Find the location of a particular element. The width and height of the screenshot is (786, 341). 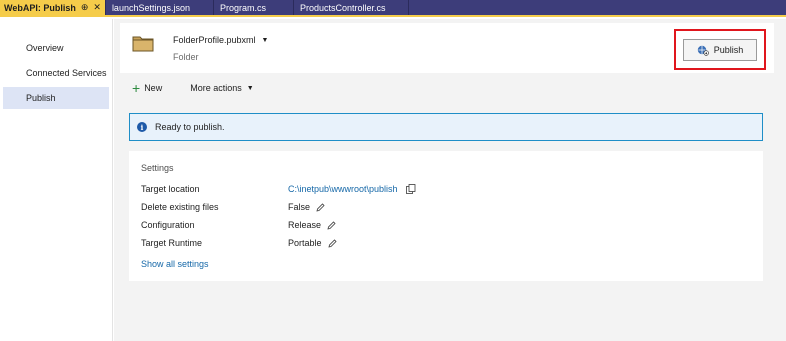

sidebar-item-label: Overview is located at coordinates (45, 48).